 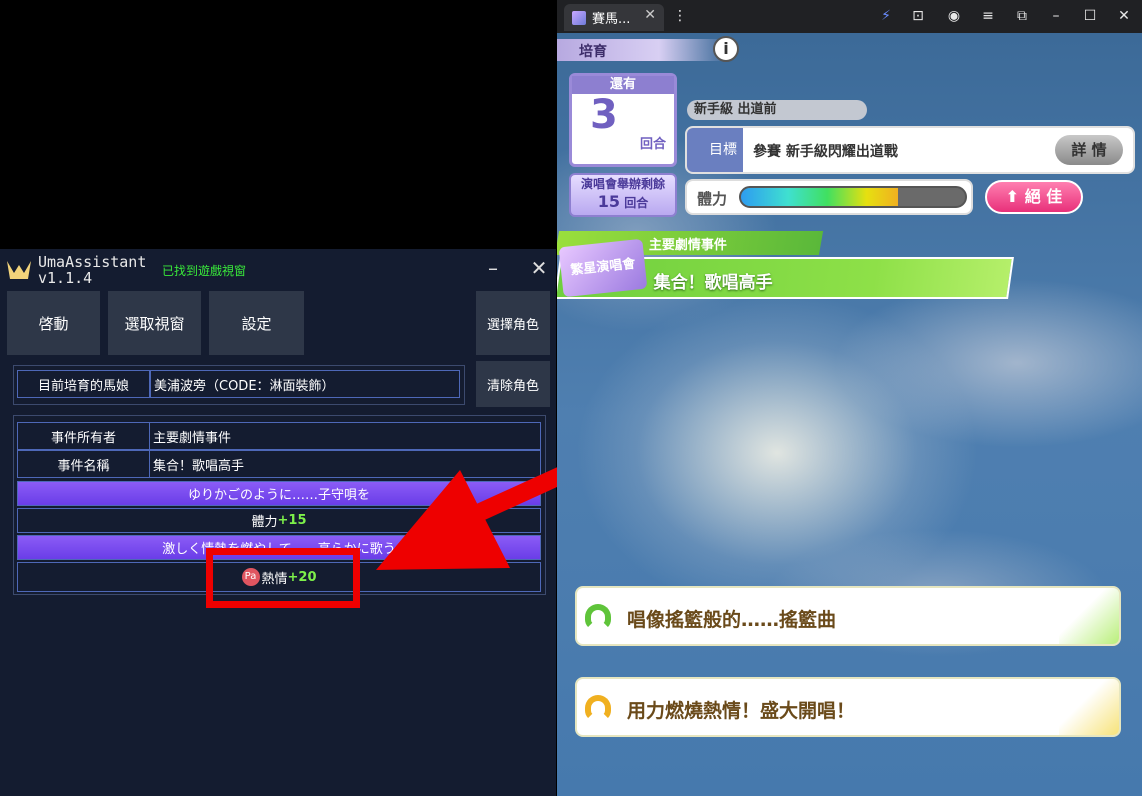 I want to click on app-logo-icon, so click(x=19, y=270).